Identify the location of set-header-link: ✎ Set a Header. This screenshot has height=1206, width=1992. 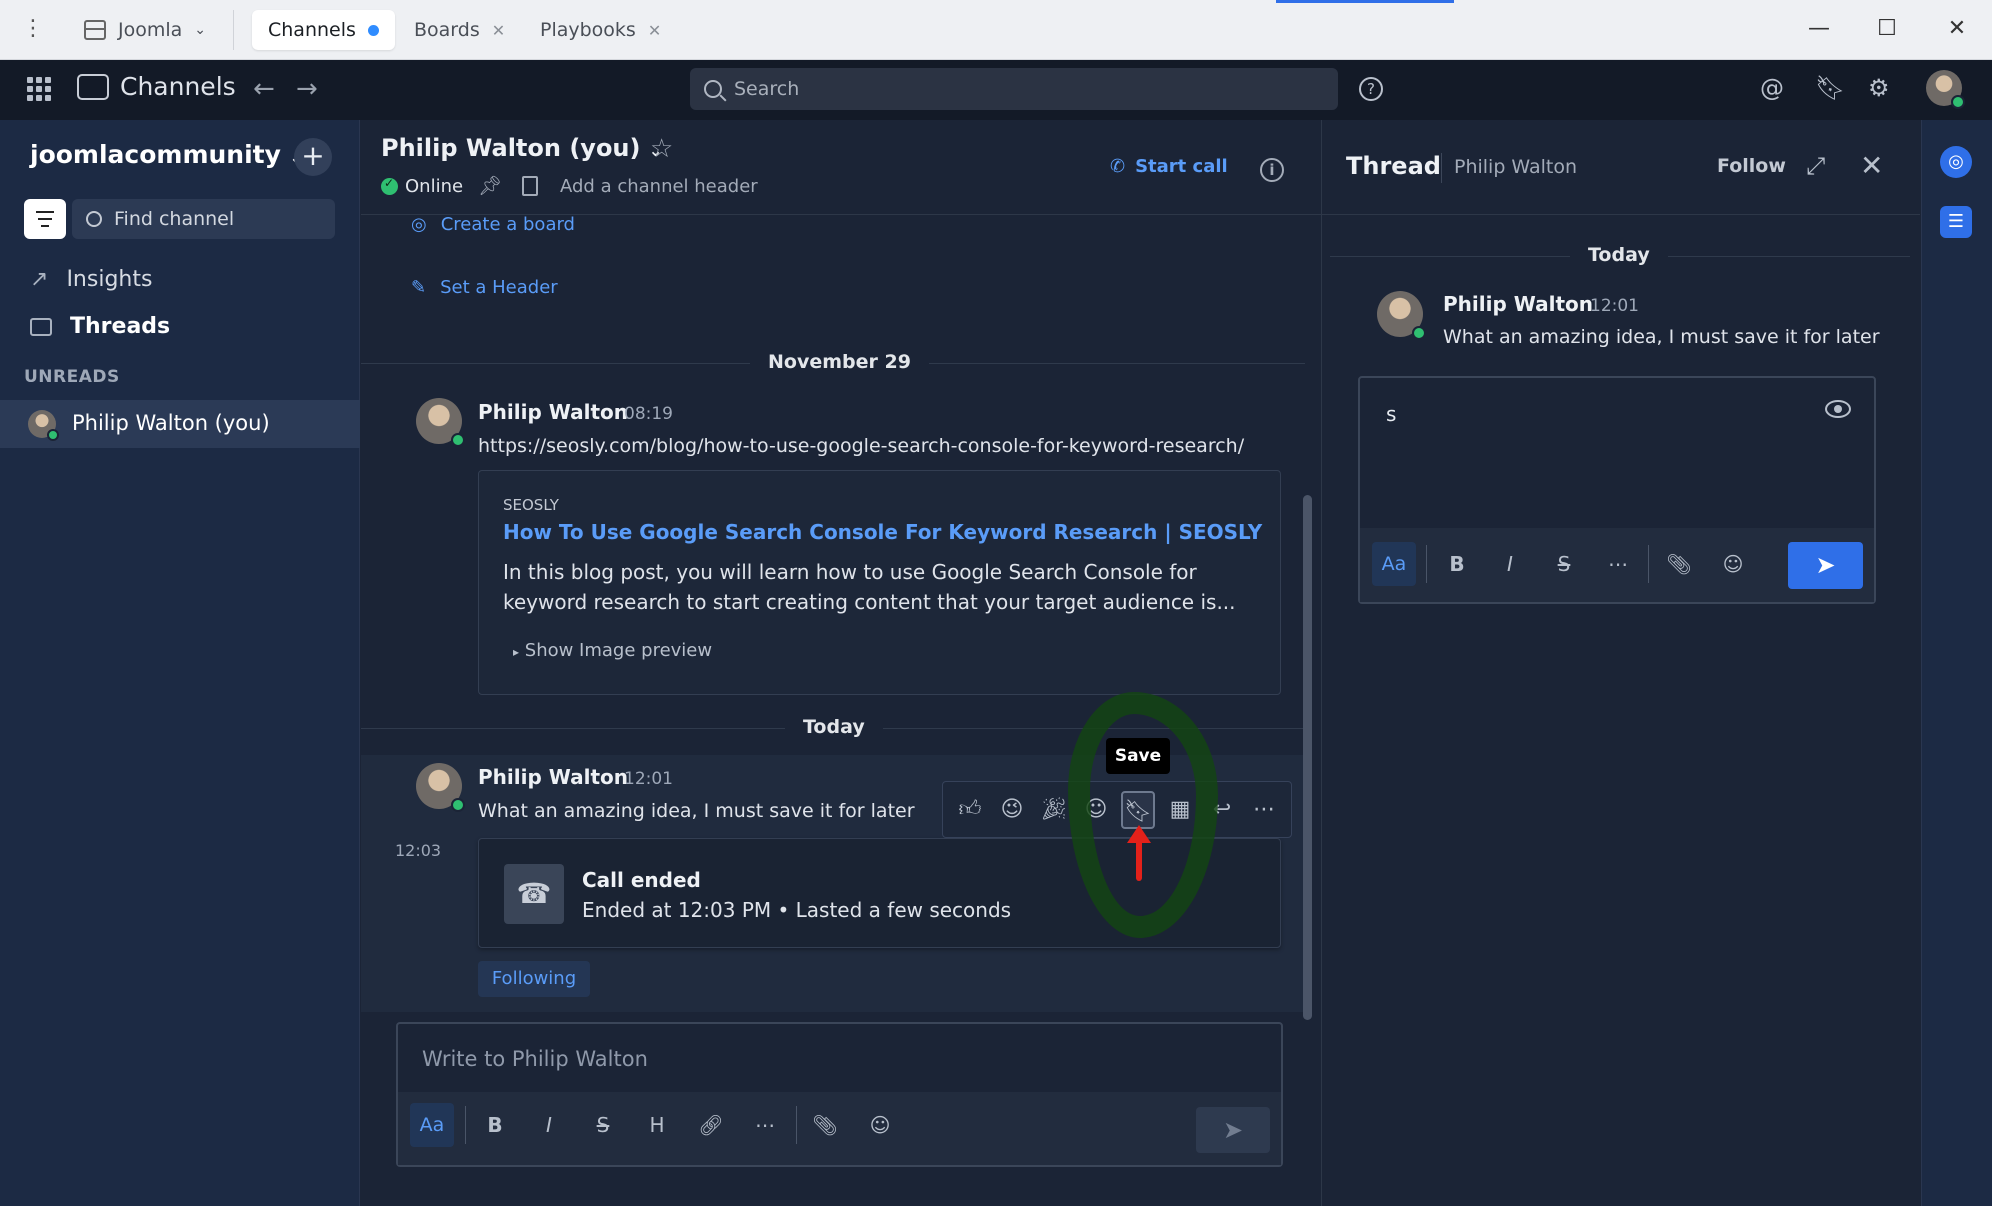
(484, 287).